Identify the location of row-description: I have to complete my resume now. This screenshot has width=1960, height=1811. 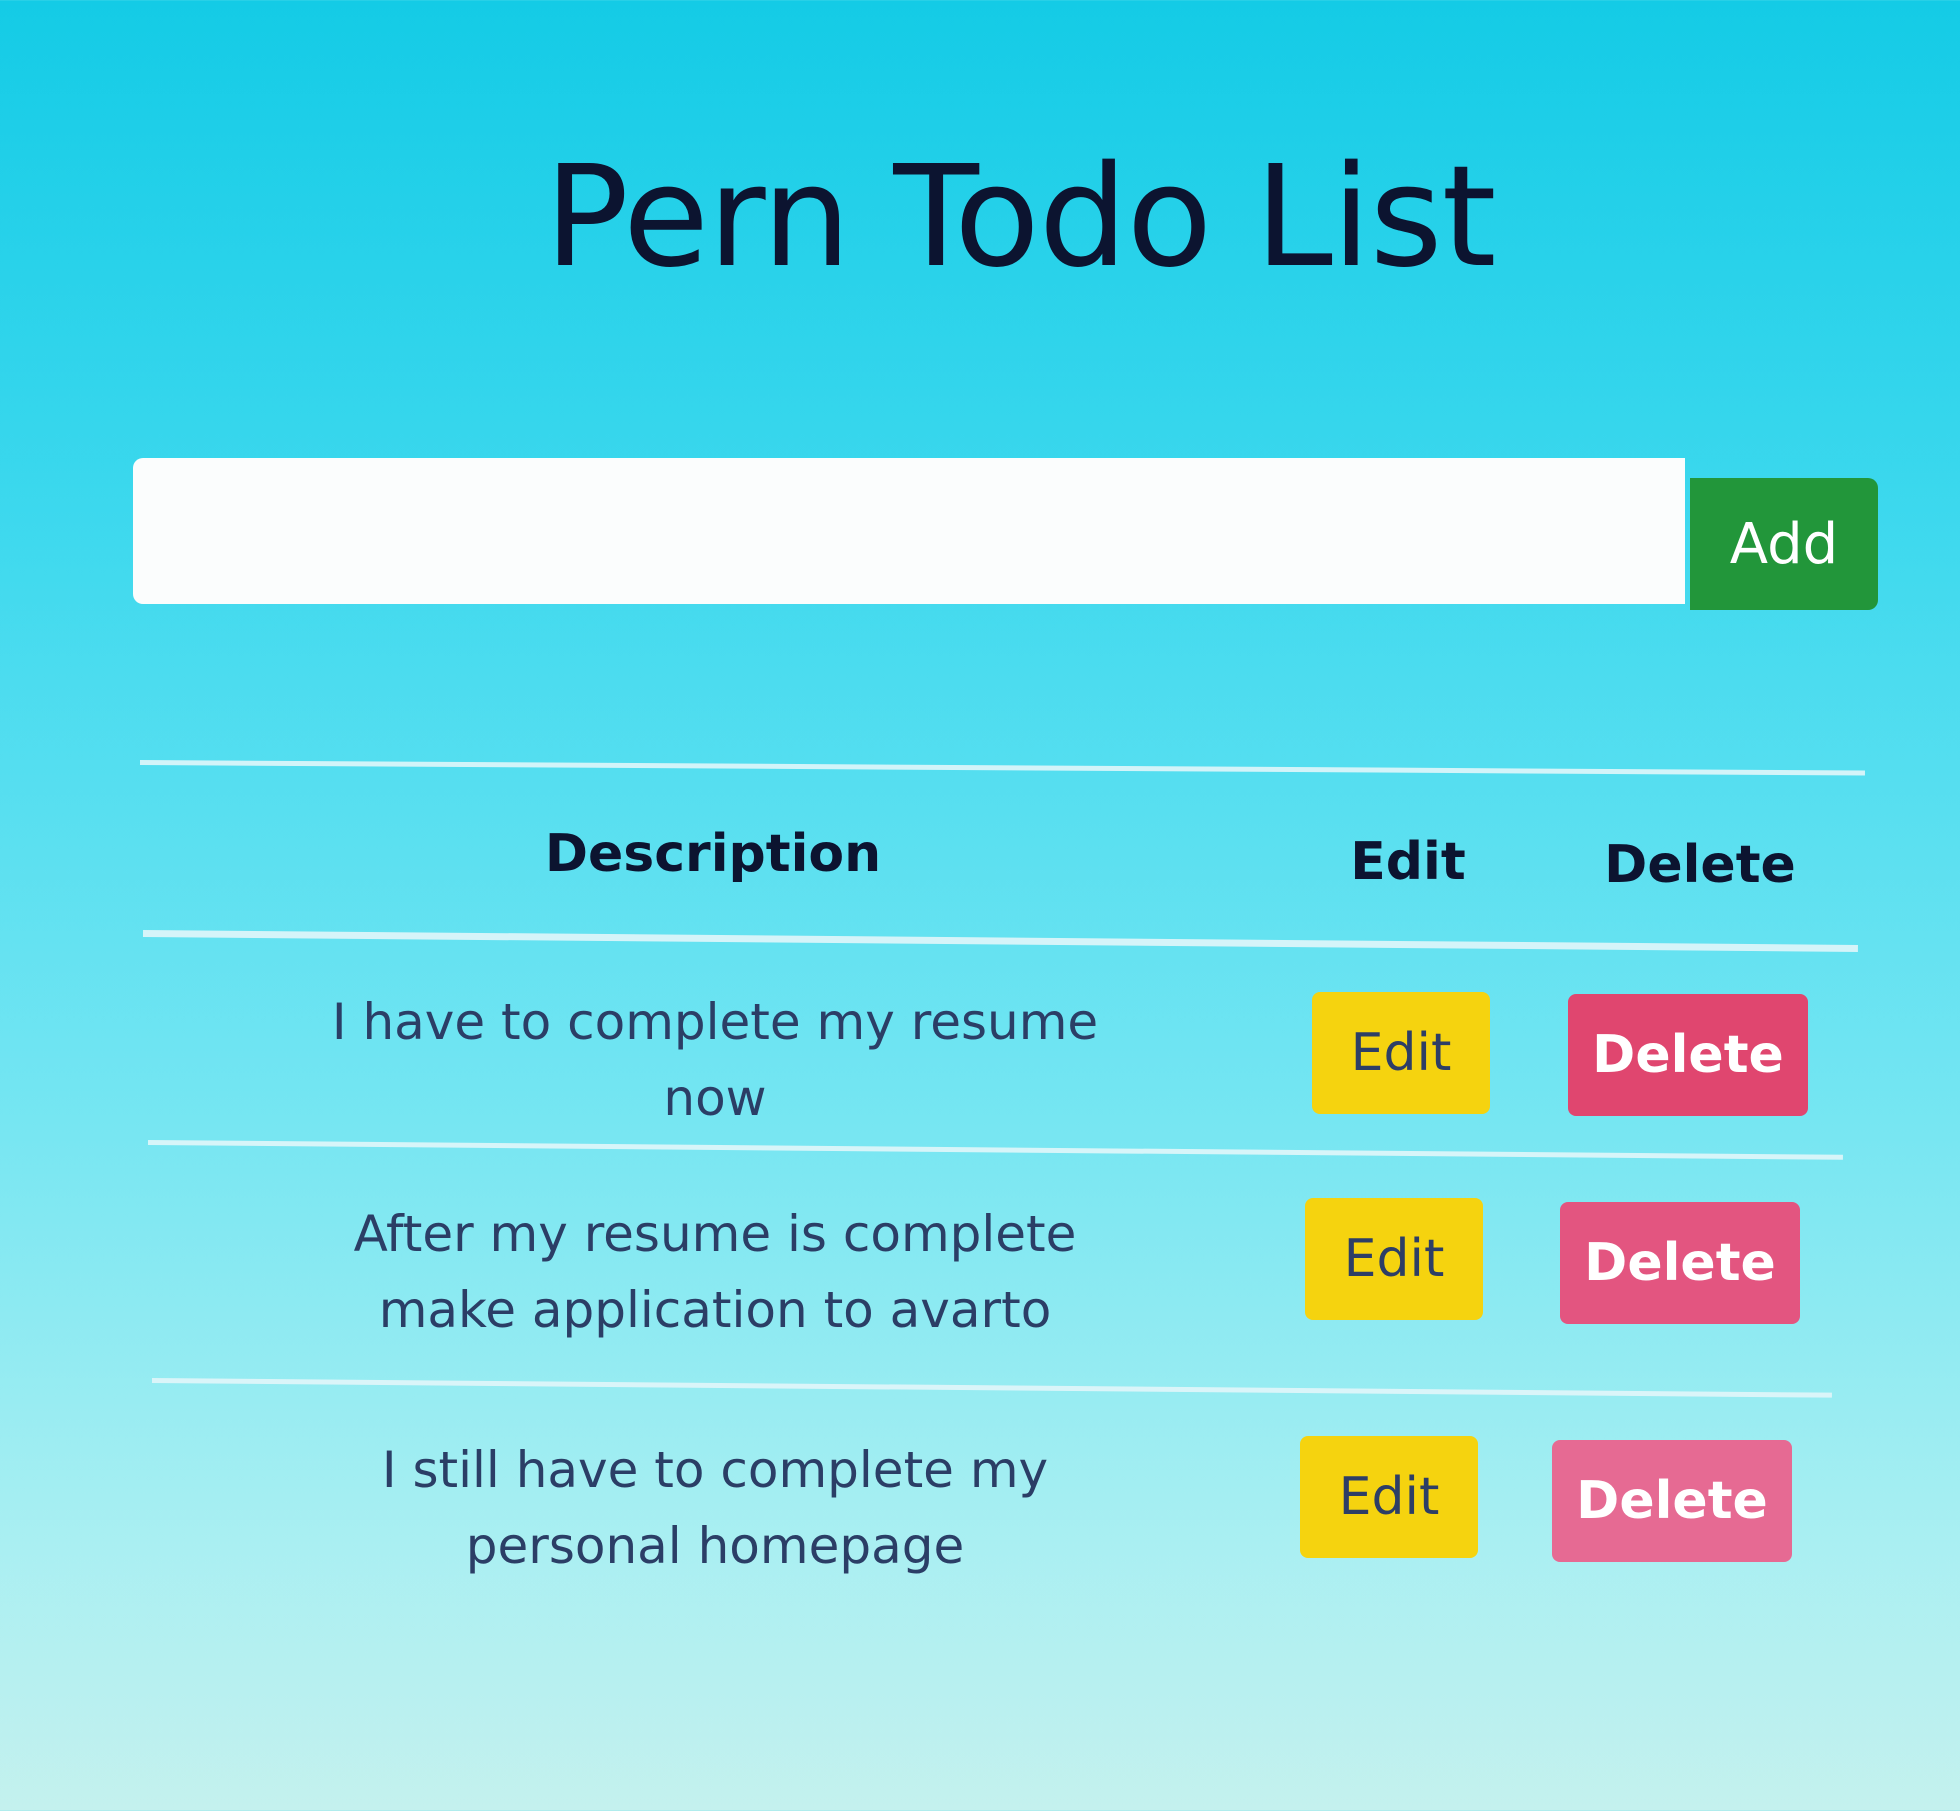
(715, 1060).